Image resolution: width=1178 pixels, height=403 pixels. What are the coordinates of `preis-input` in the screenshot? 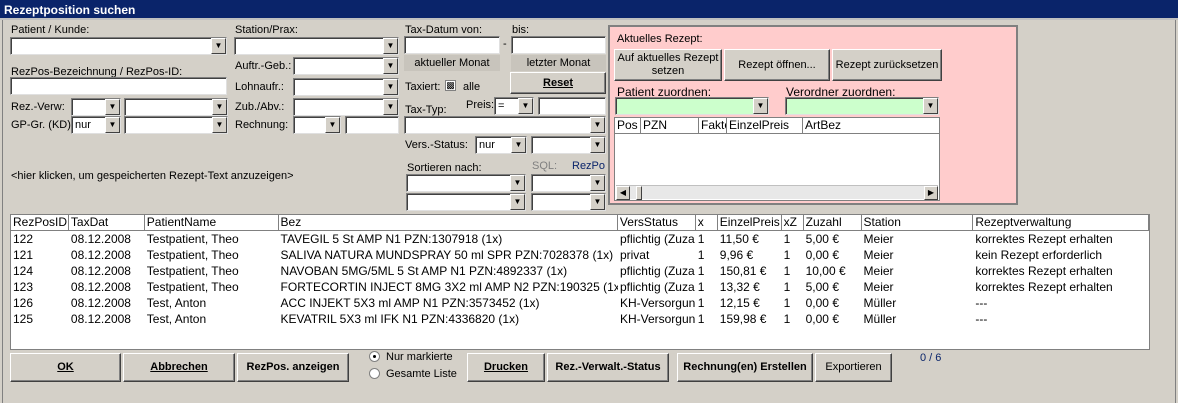 It's located at (572, 106).